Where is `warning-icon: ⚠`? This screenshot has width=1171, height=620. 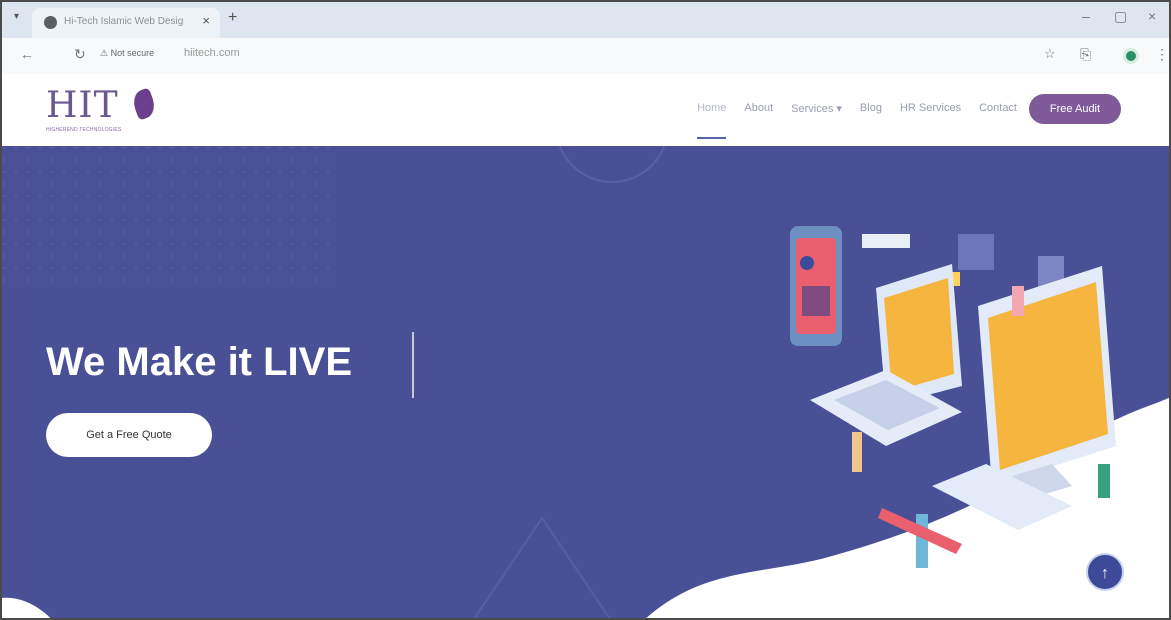 warning-icon: ⚠ is located at coordinates (104, 53).